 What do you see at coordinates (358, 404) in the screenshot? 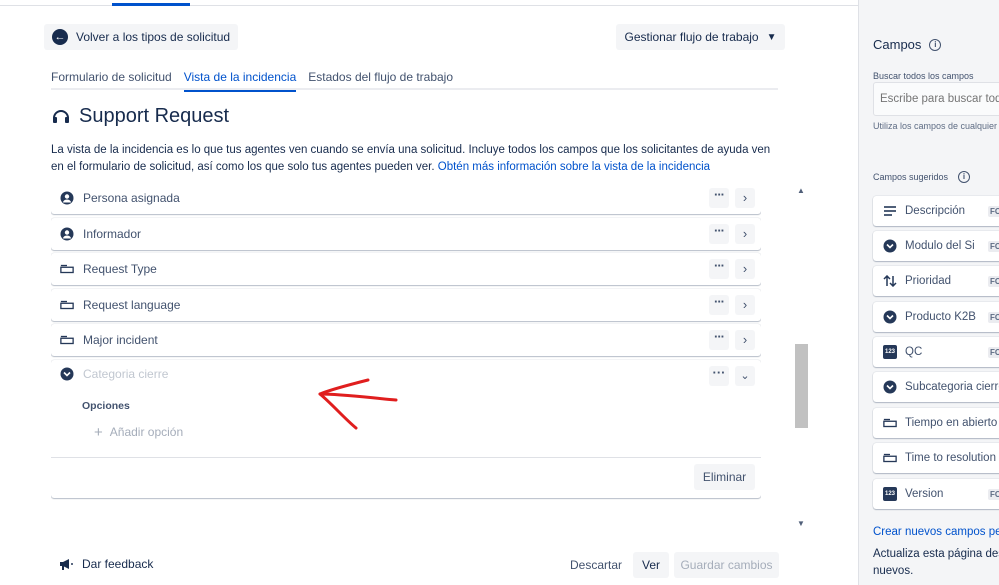
I see `red-arrow-annotation` at bounding box center [358, 404].